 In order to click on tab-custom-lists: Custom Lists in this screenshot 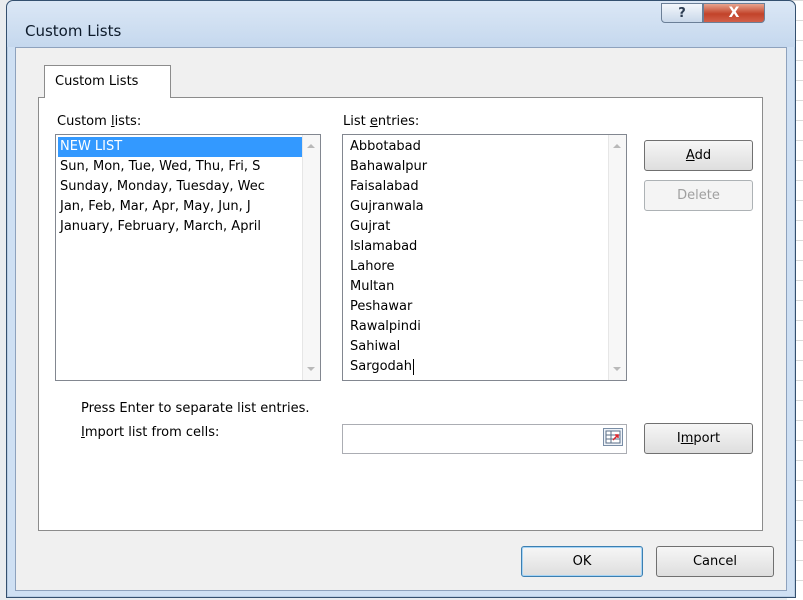, I will do `click(107, 81)`.